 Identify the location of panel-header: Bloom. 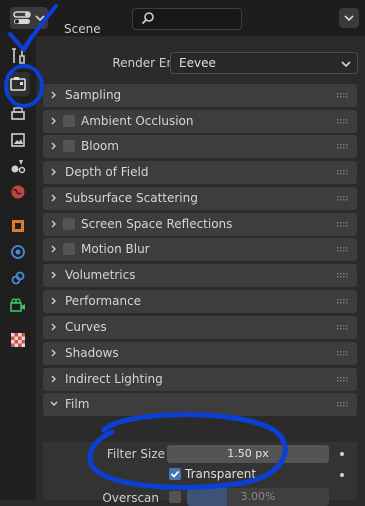
(200, 146).